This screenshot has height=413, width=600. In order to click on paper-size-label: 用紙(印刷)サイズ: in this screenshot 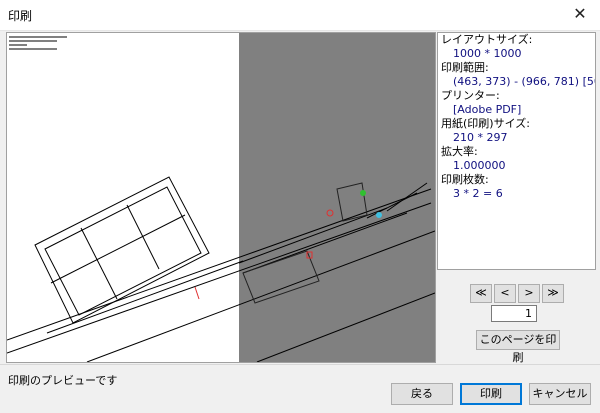, I will do `click(485, 123)`.